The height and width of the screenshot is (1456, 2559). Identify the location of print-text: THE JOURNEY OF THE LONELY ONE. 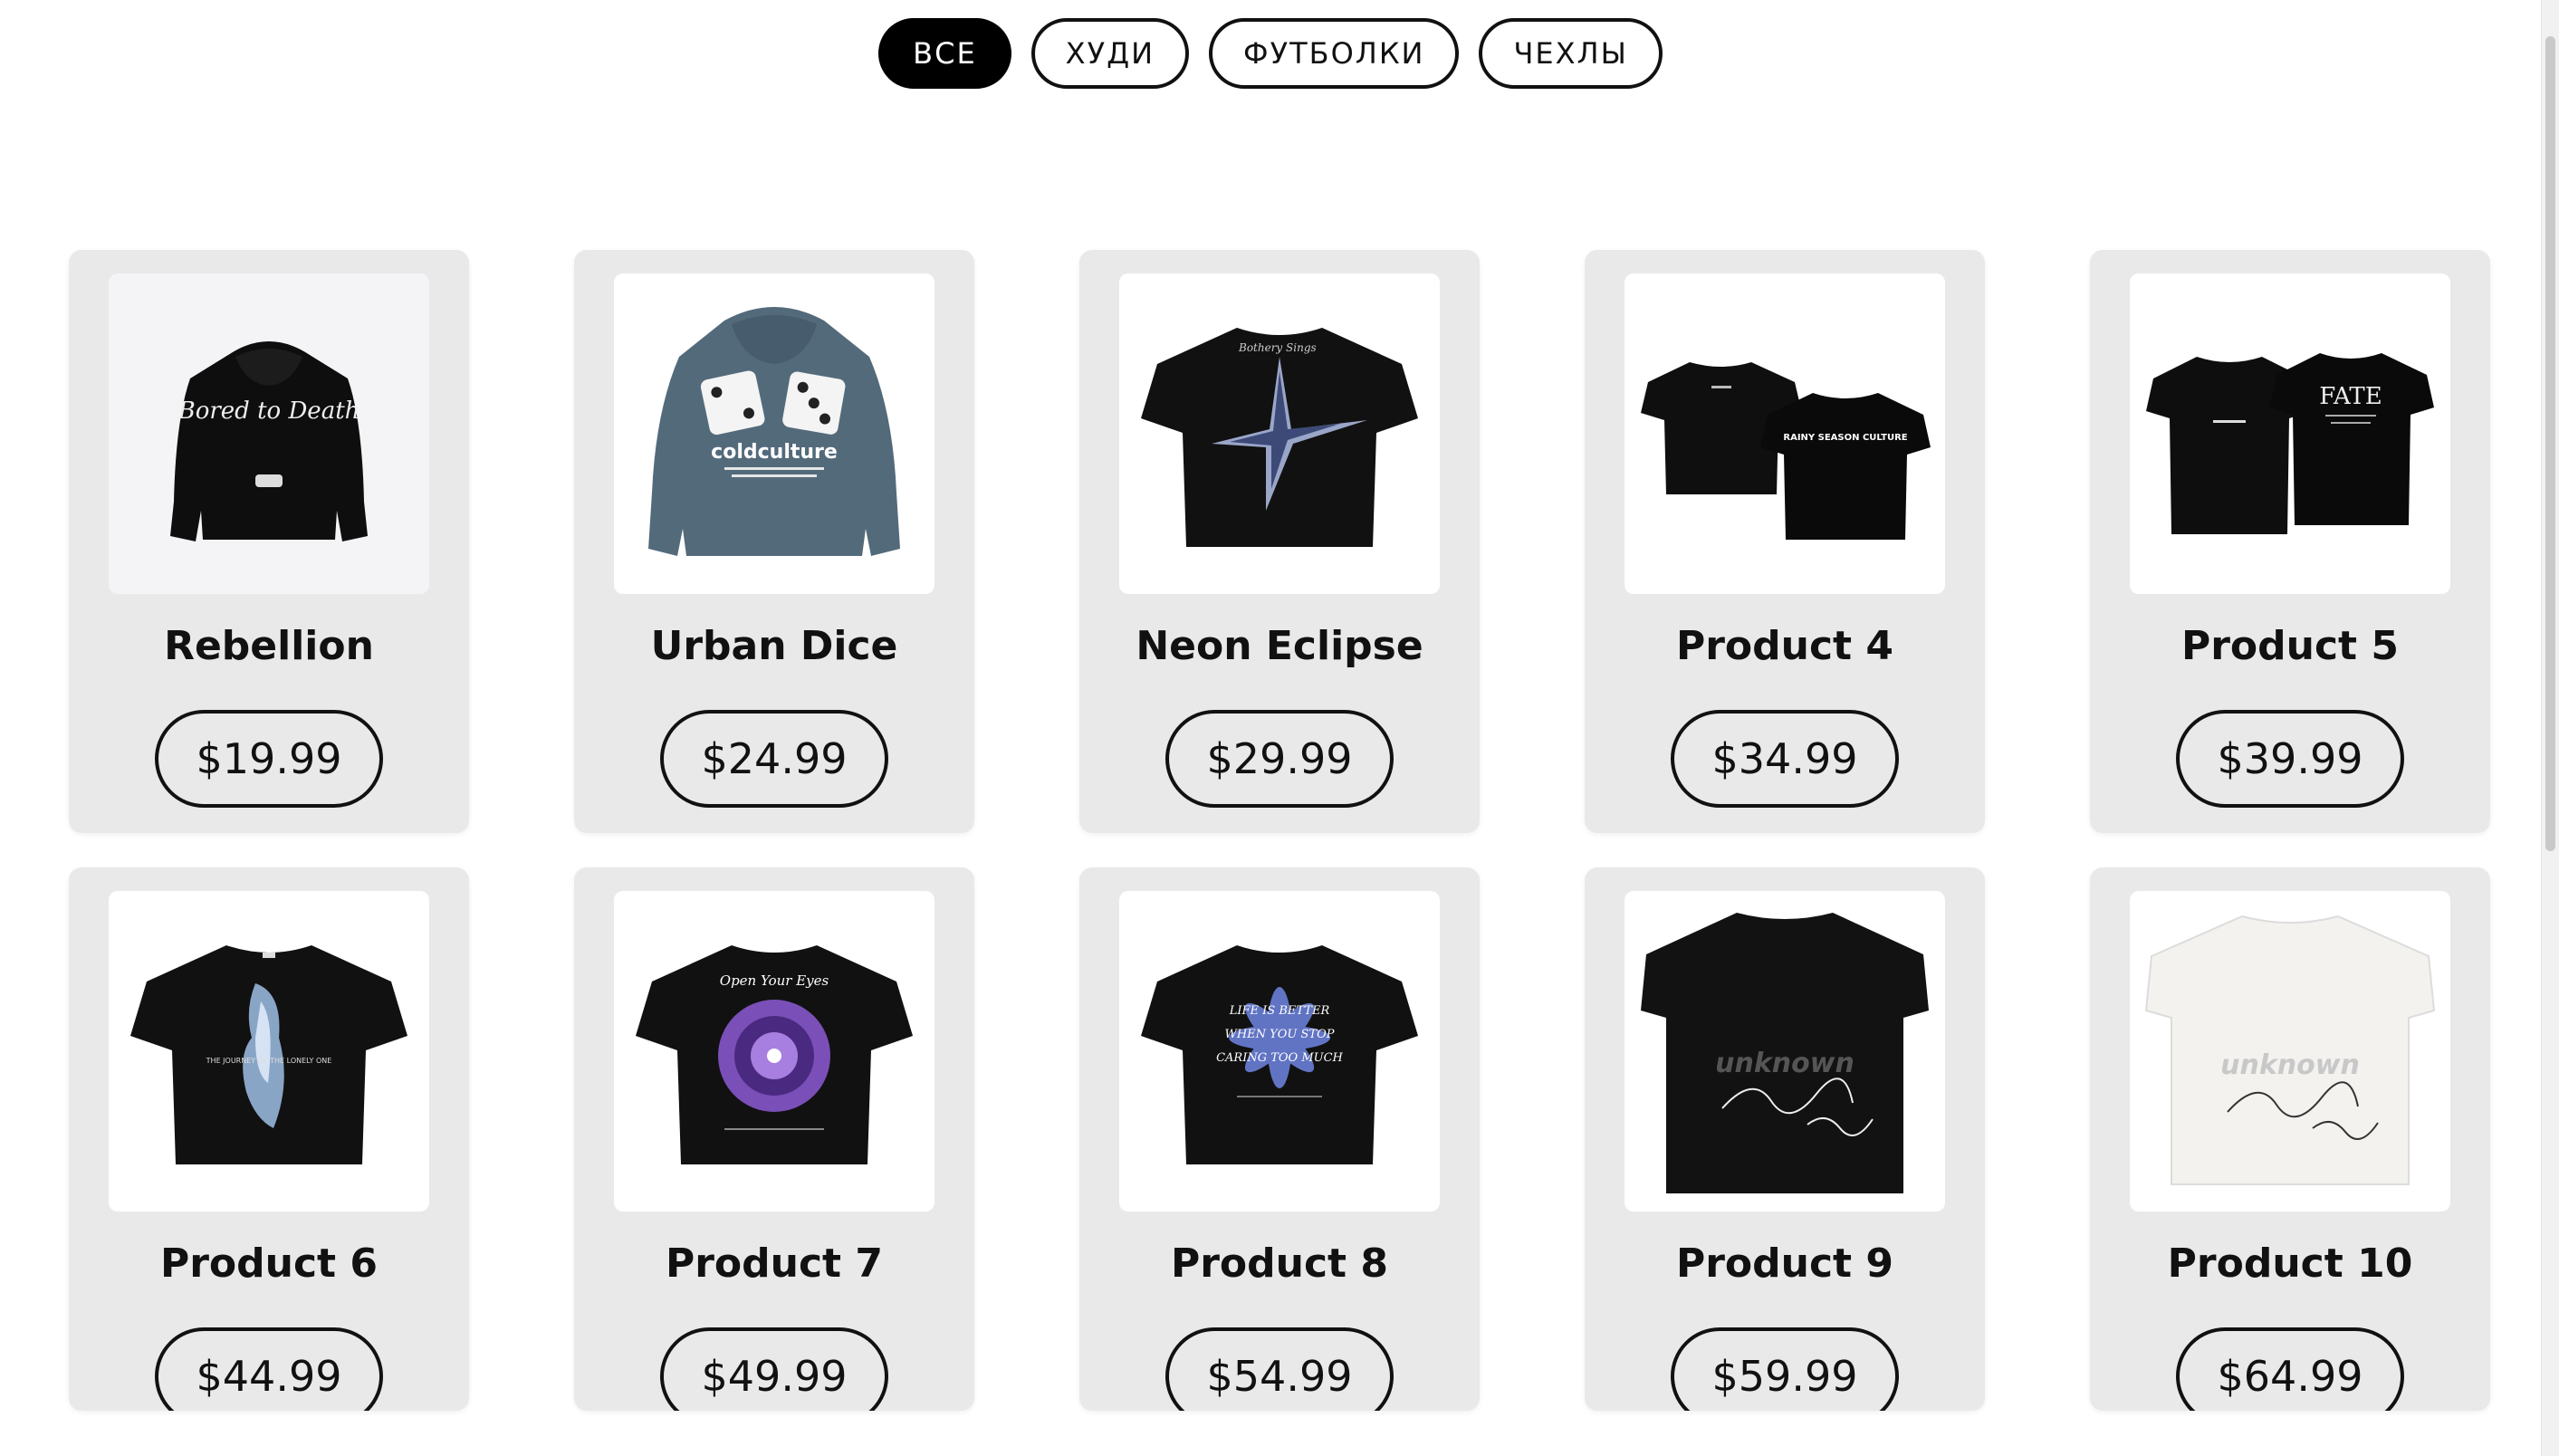
(269, 1061).